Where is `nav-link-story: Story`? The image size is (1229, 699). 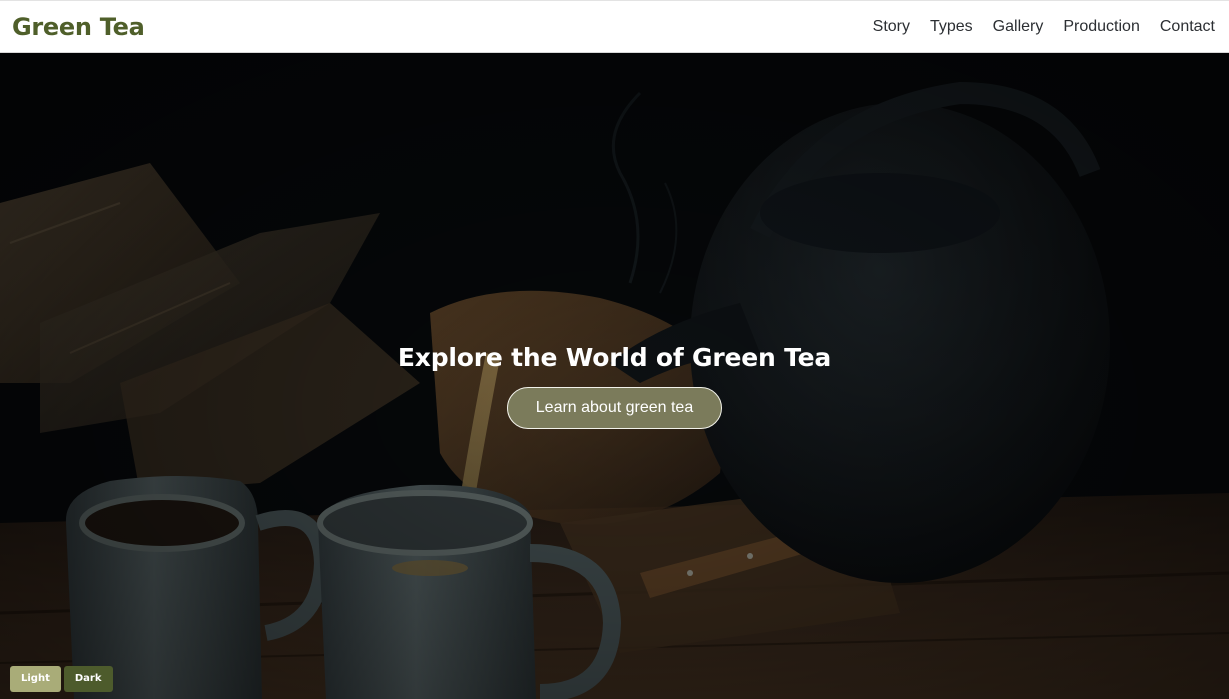
nav-link-story: Story is located at coordinates (891, 26).